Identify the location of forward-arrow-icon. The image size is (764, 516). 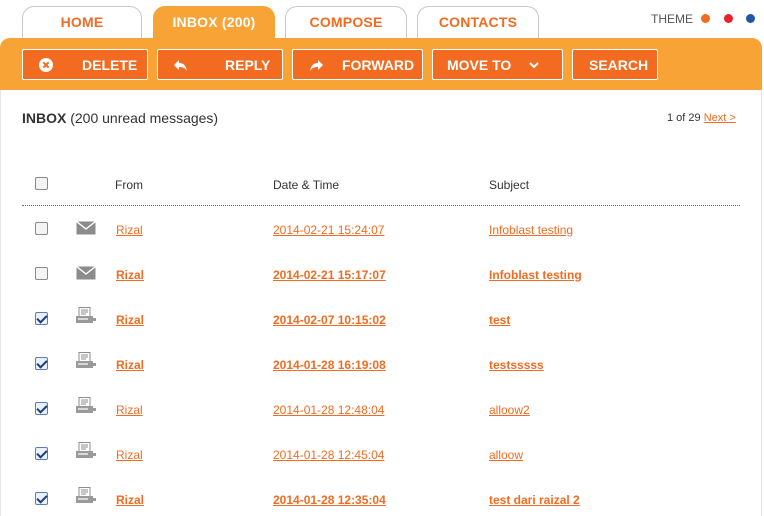
(316, 65).